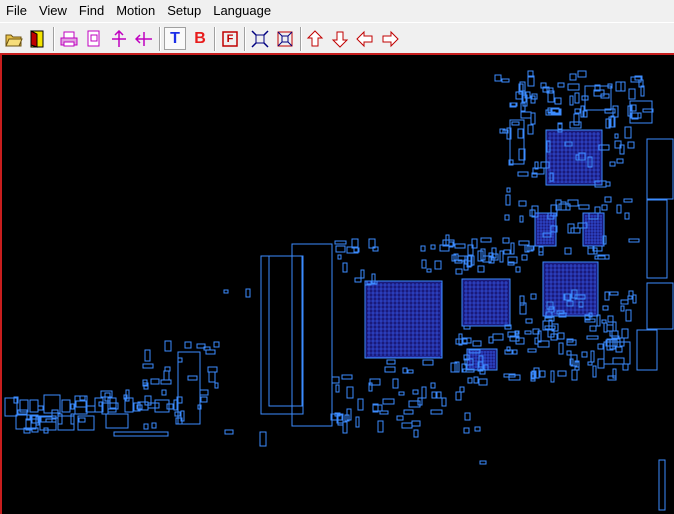 The image size is (674, 514). I want to click on arrow-down-icon, so click(340, 38).